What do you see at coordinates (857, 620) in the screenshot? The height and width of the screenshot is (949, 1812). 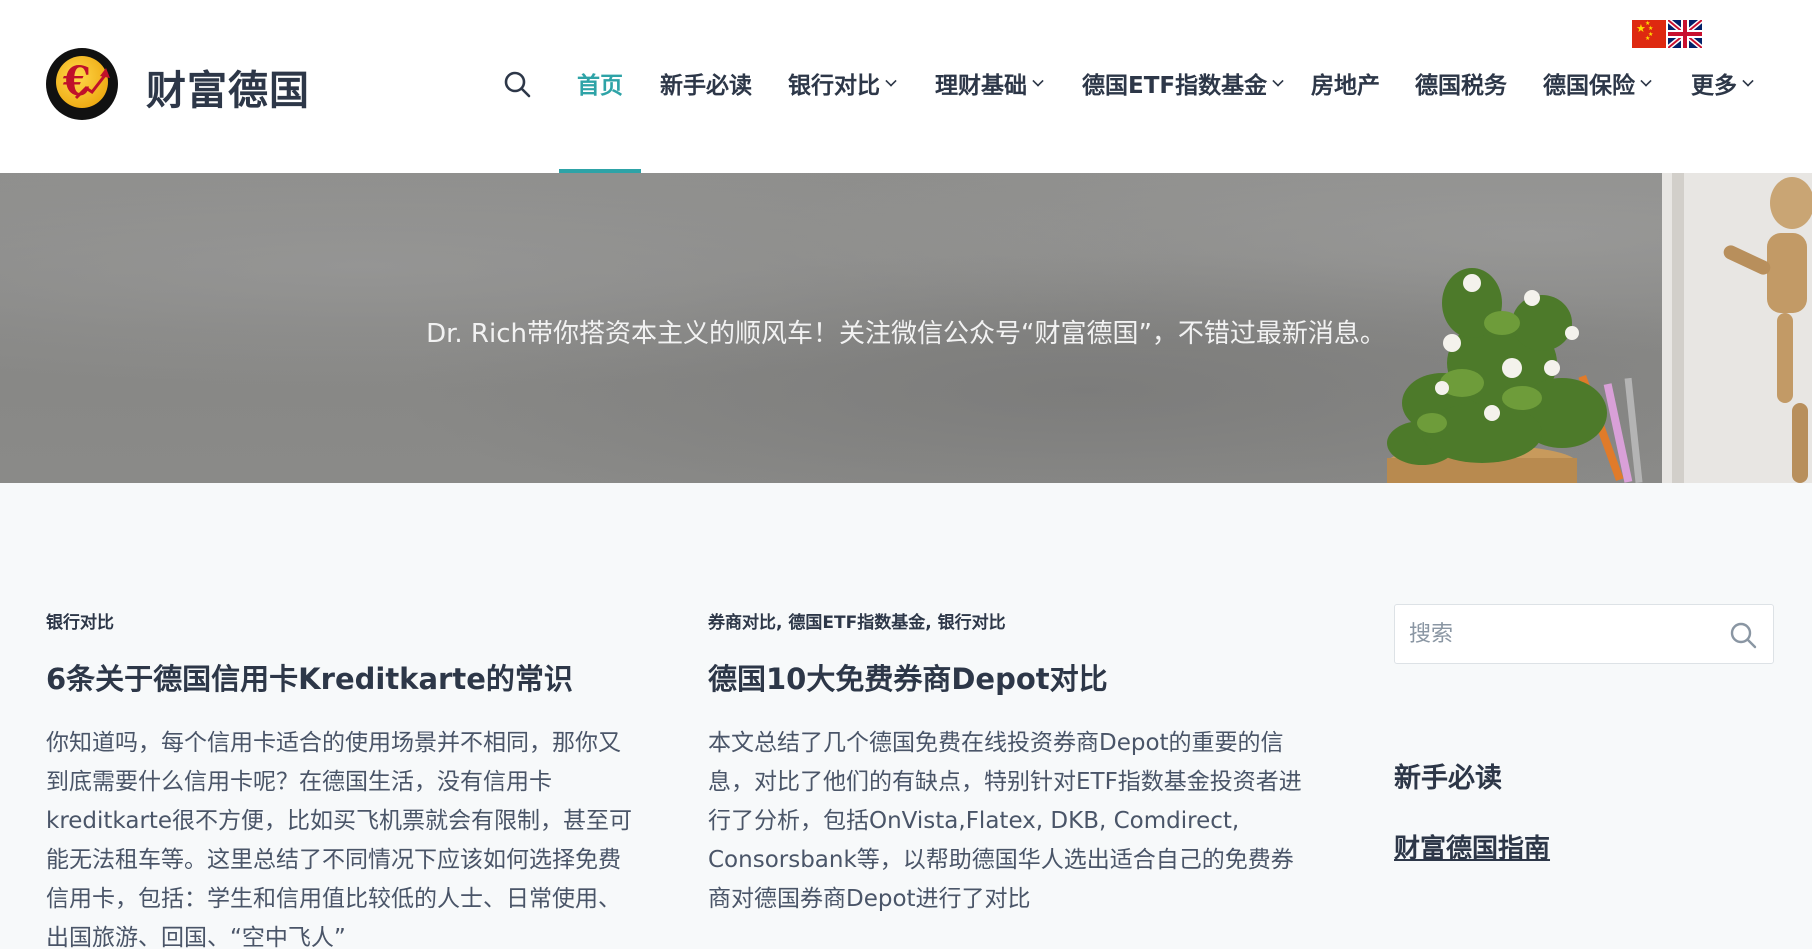 I see `post-category: 券商对比, 德国ETF指数基金, 银行对比` at bounding box center [857, 620].